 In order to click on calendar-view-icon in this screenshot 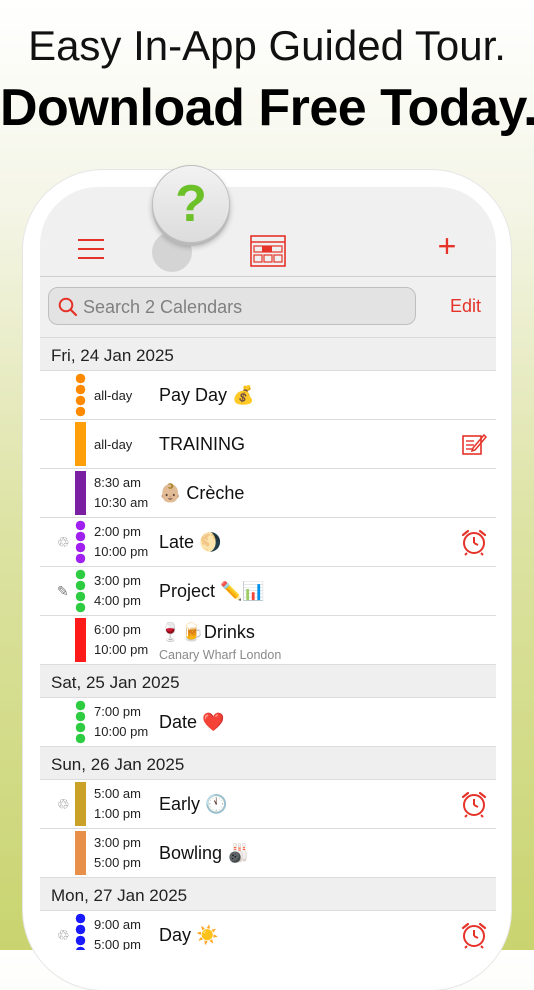, I will do `click(268, 251)`.